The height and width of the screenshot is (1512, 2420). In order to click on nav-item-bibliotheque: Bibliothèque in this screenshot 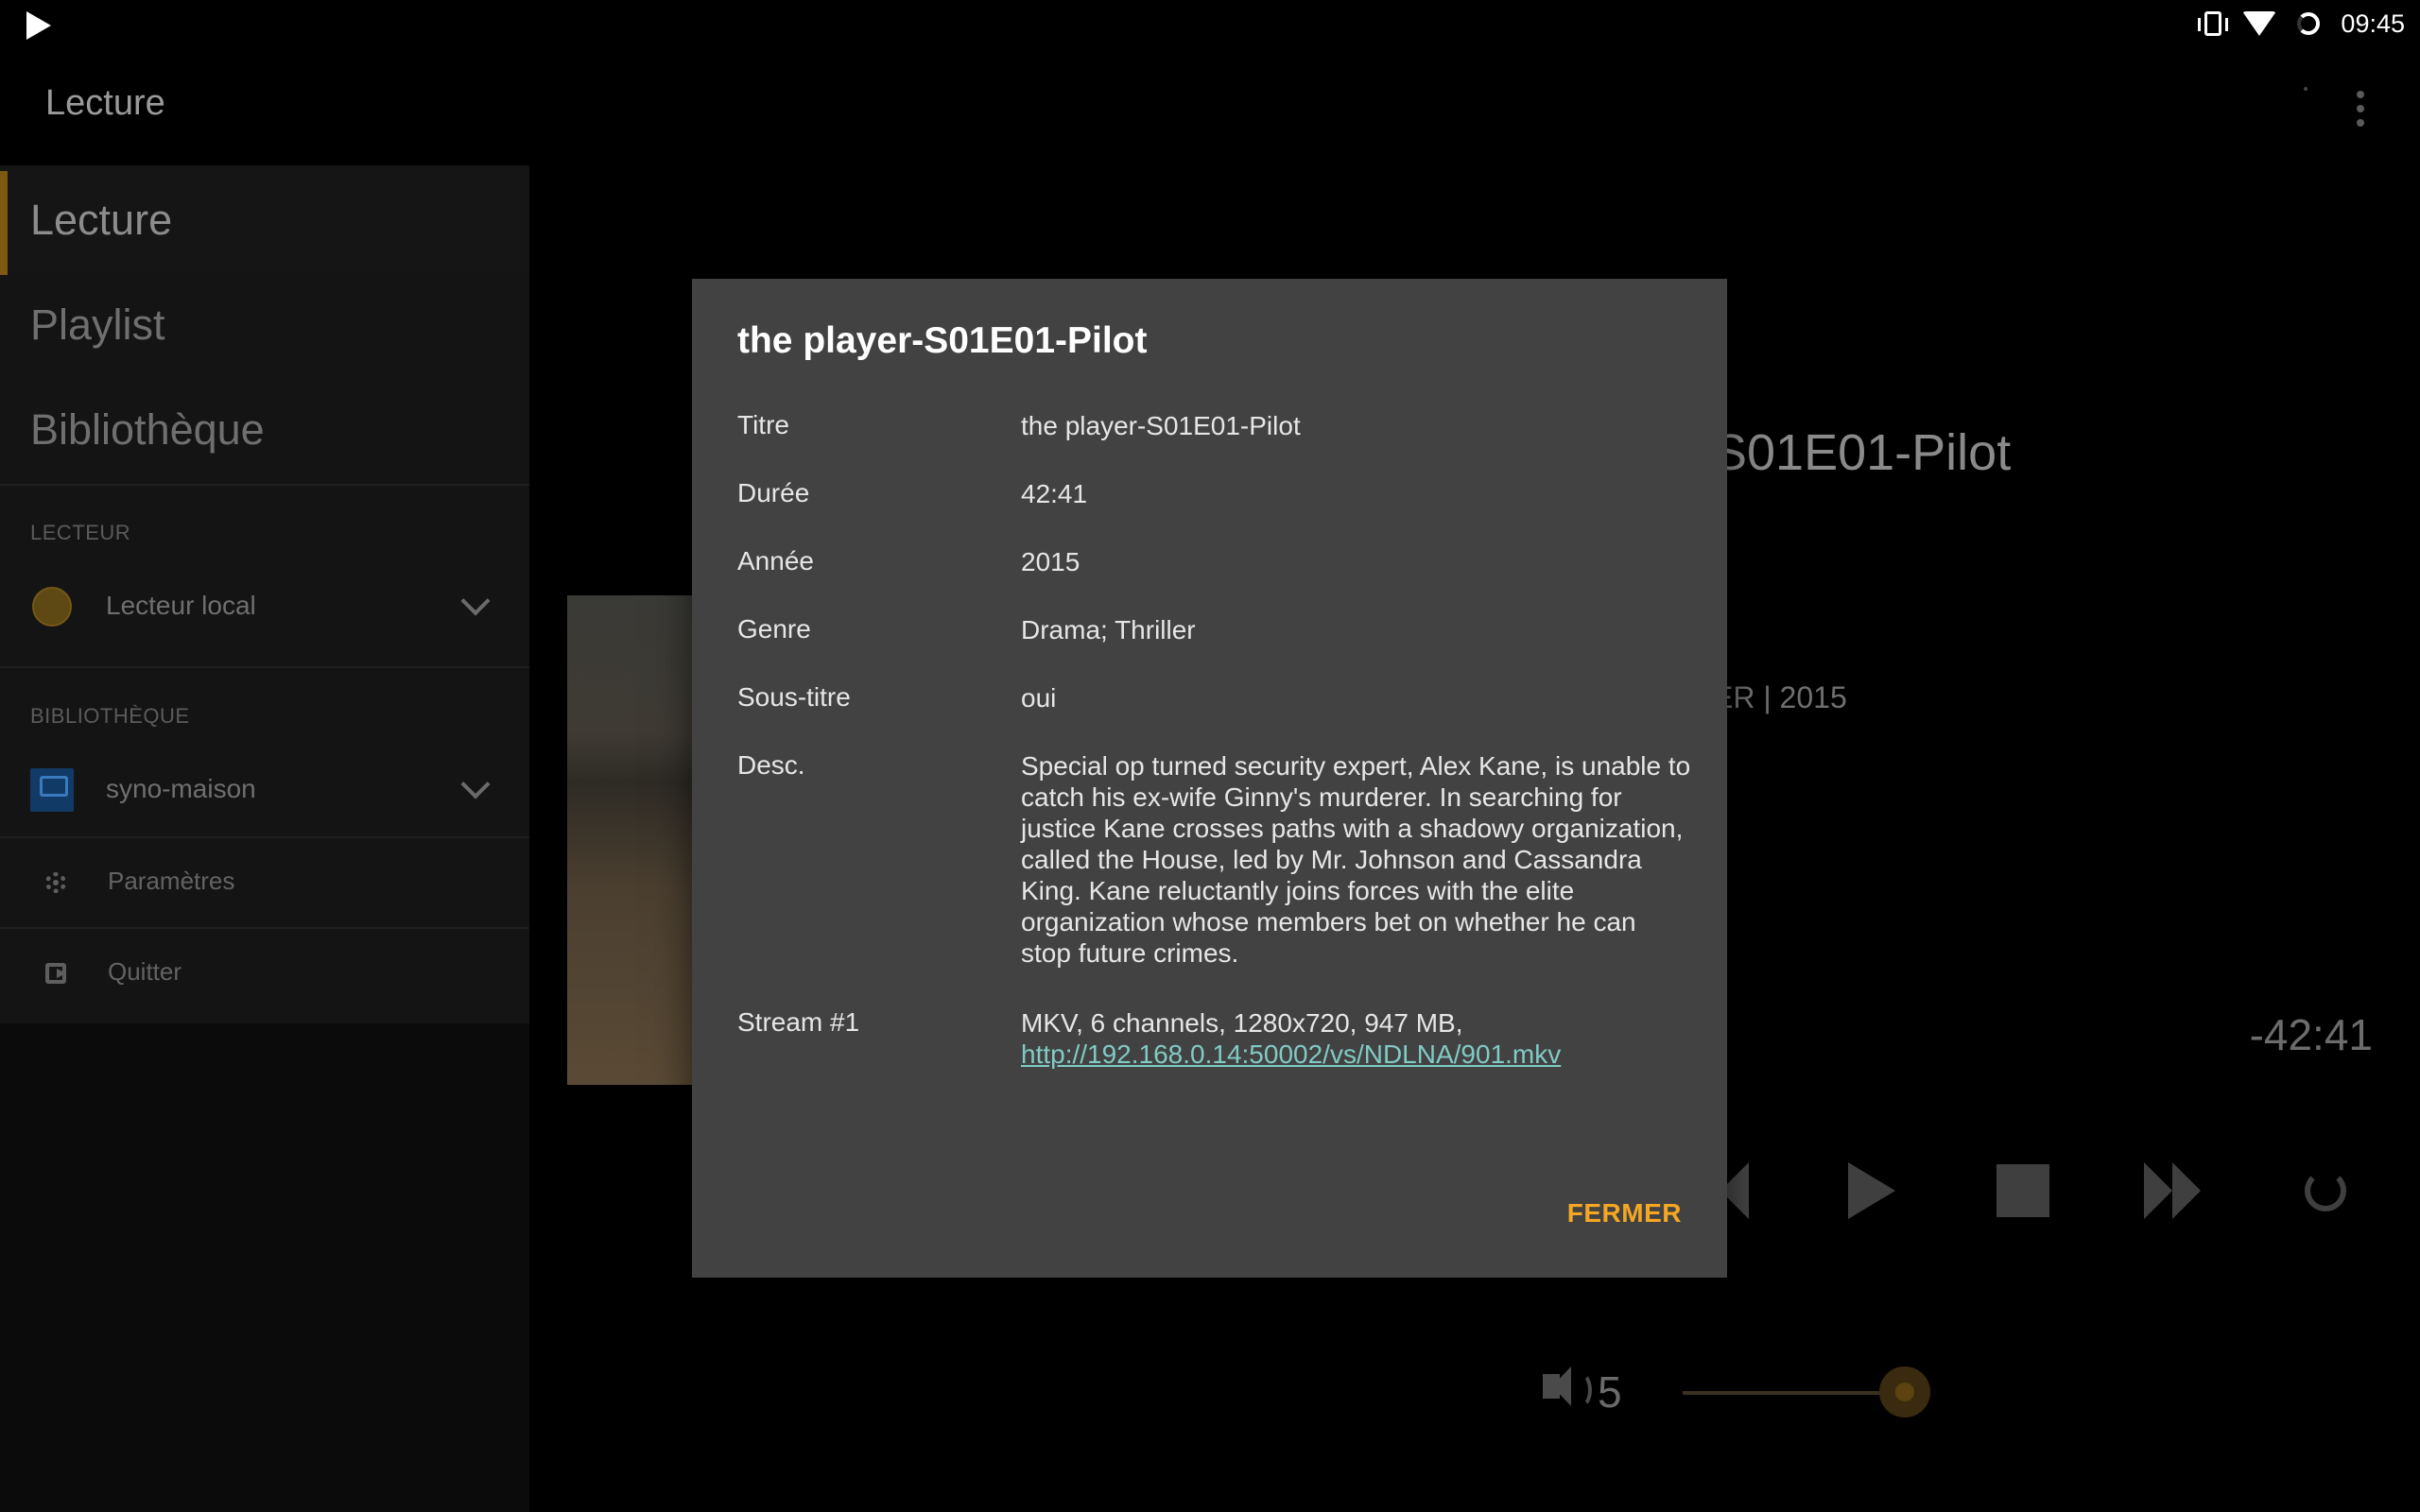, I will do `click(264, 429)`.